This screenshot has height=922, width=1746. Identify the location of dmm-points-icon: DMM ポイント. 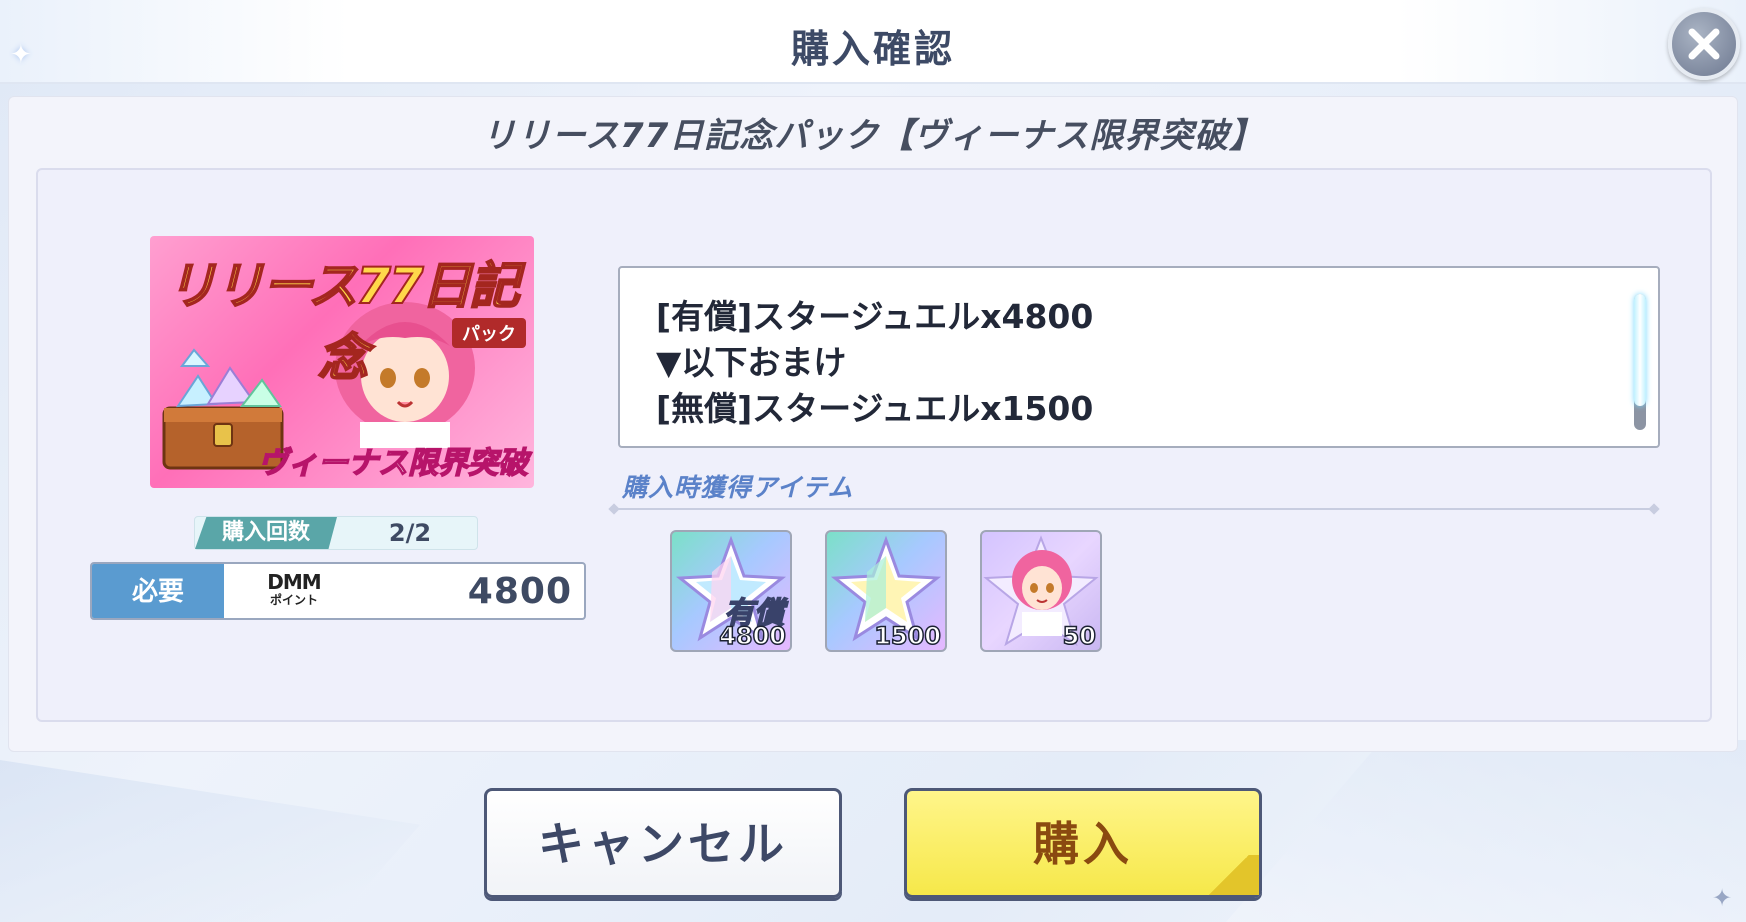
(294, 592).